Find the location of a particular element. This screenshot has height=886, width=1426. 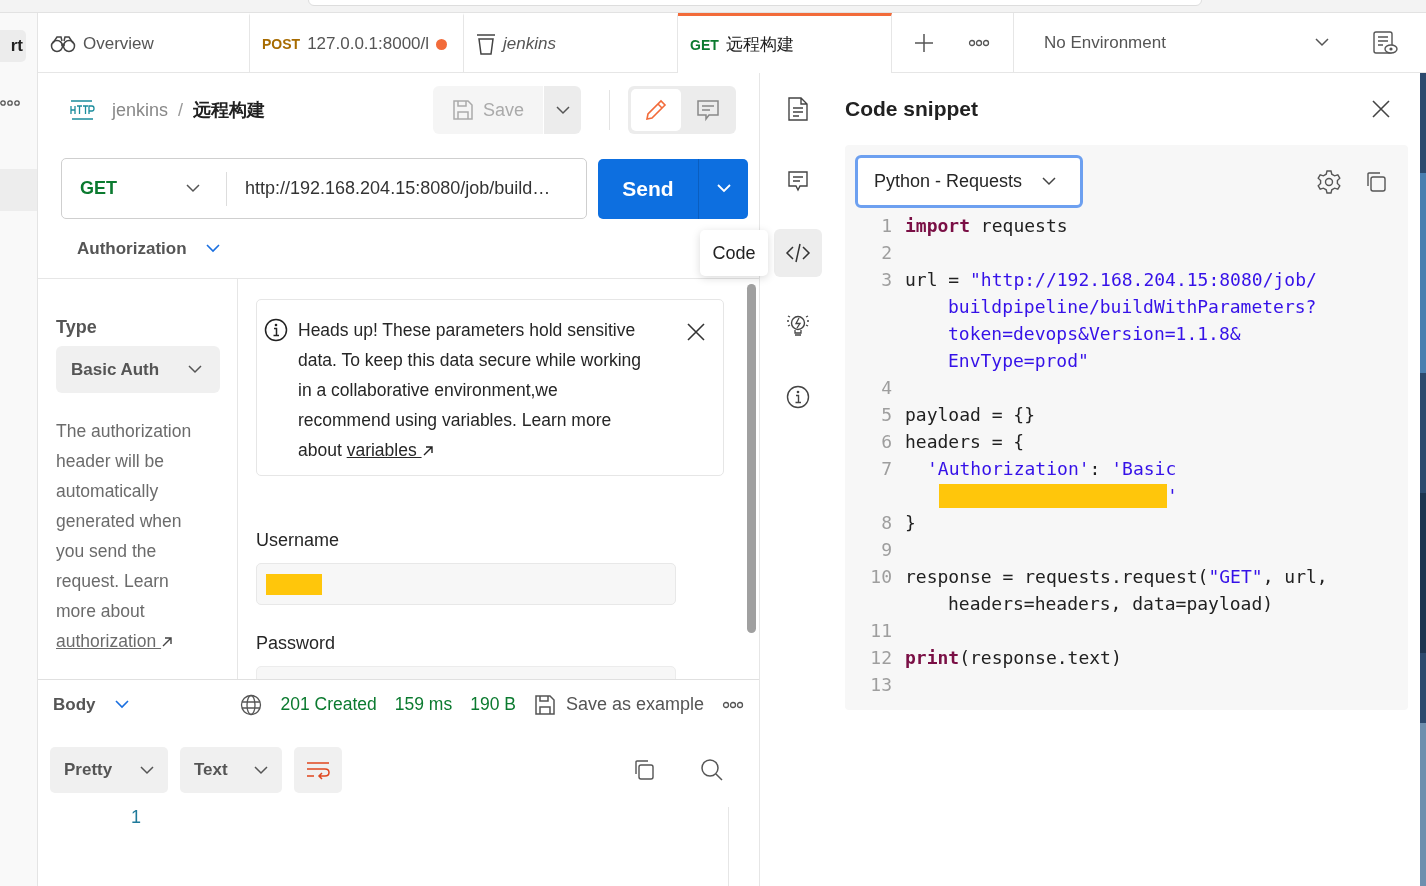

line-number: 11 is located at coordinates (880, 631).